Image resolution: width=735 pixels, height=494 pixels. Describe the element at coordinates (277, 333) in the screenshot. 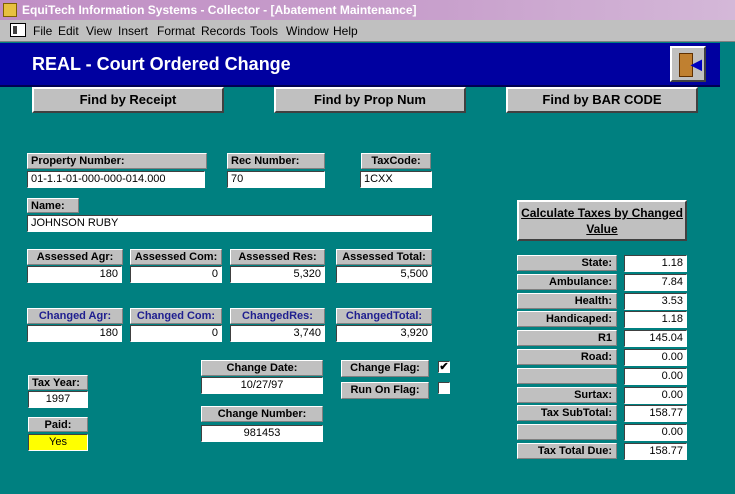

I see `changed-res-field: 3,740` at that location.